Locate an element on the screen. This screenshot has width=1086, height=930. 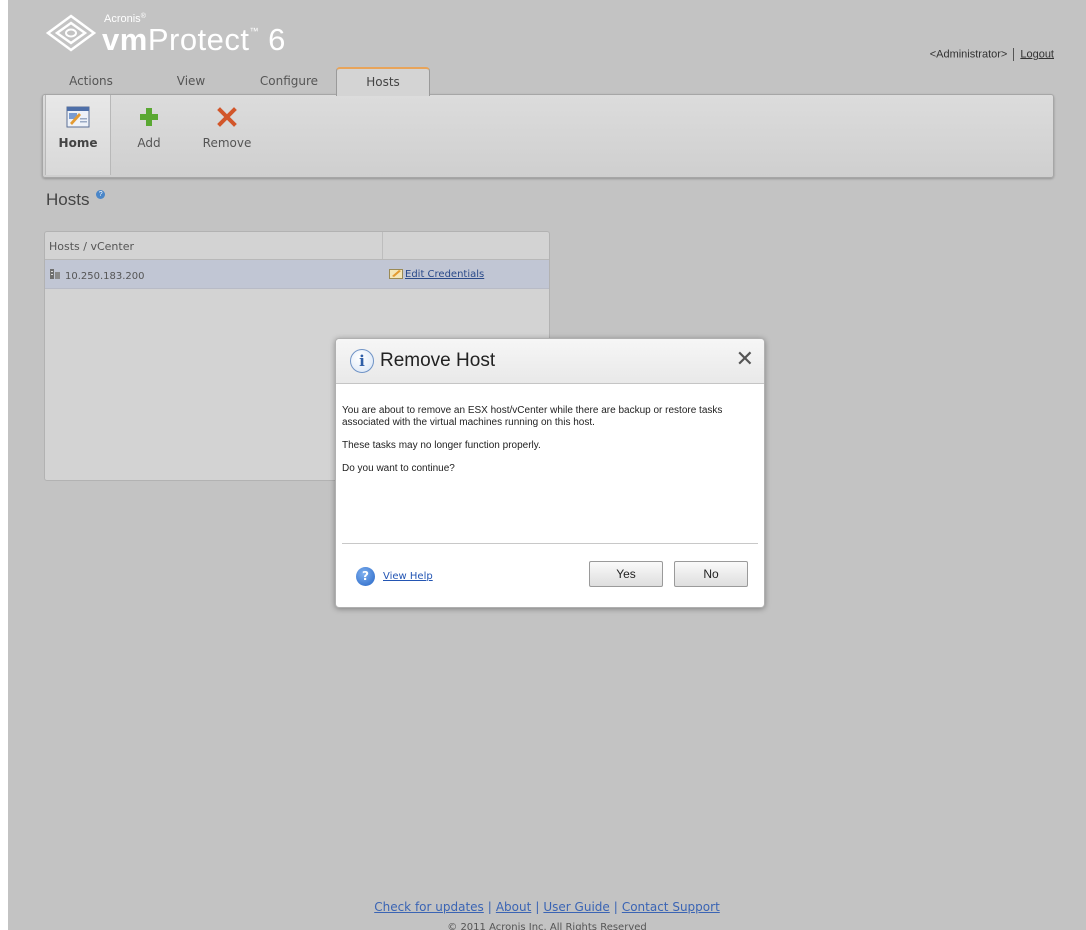
home-label: Home is located at coordinates (78, 143).